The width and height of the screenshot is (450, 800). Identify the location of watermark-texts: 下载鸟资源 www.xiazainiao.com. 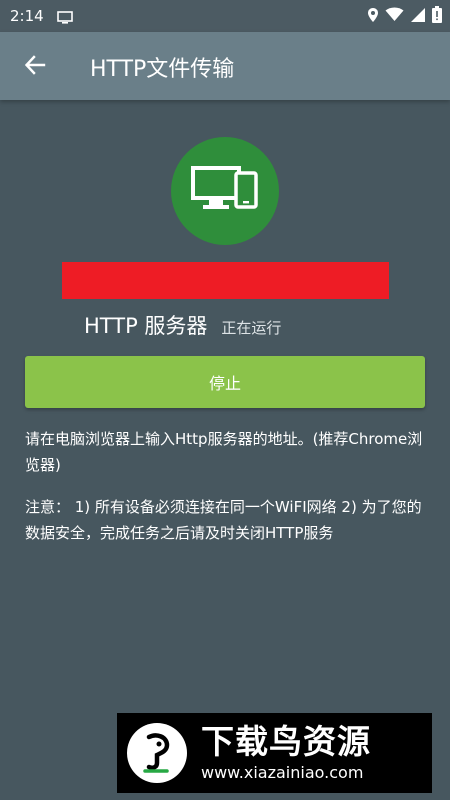
(286, 753).